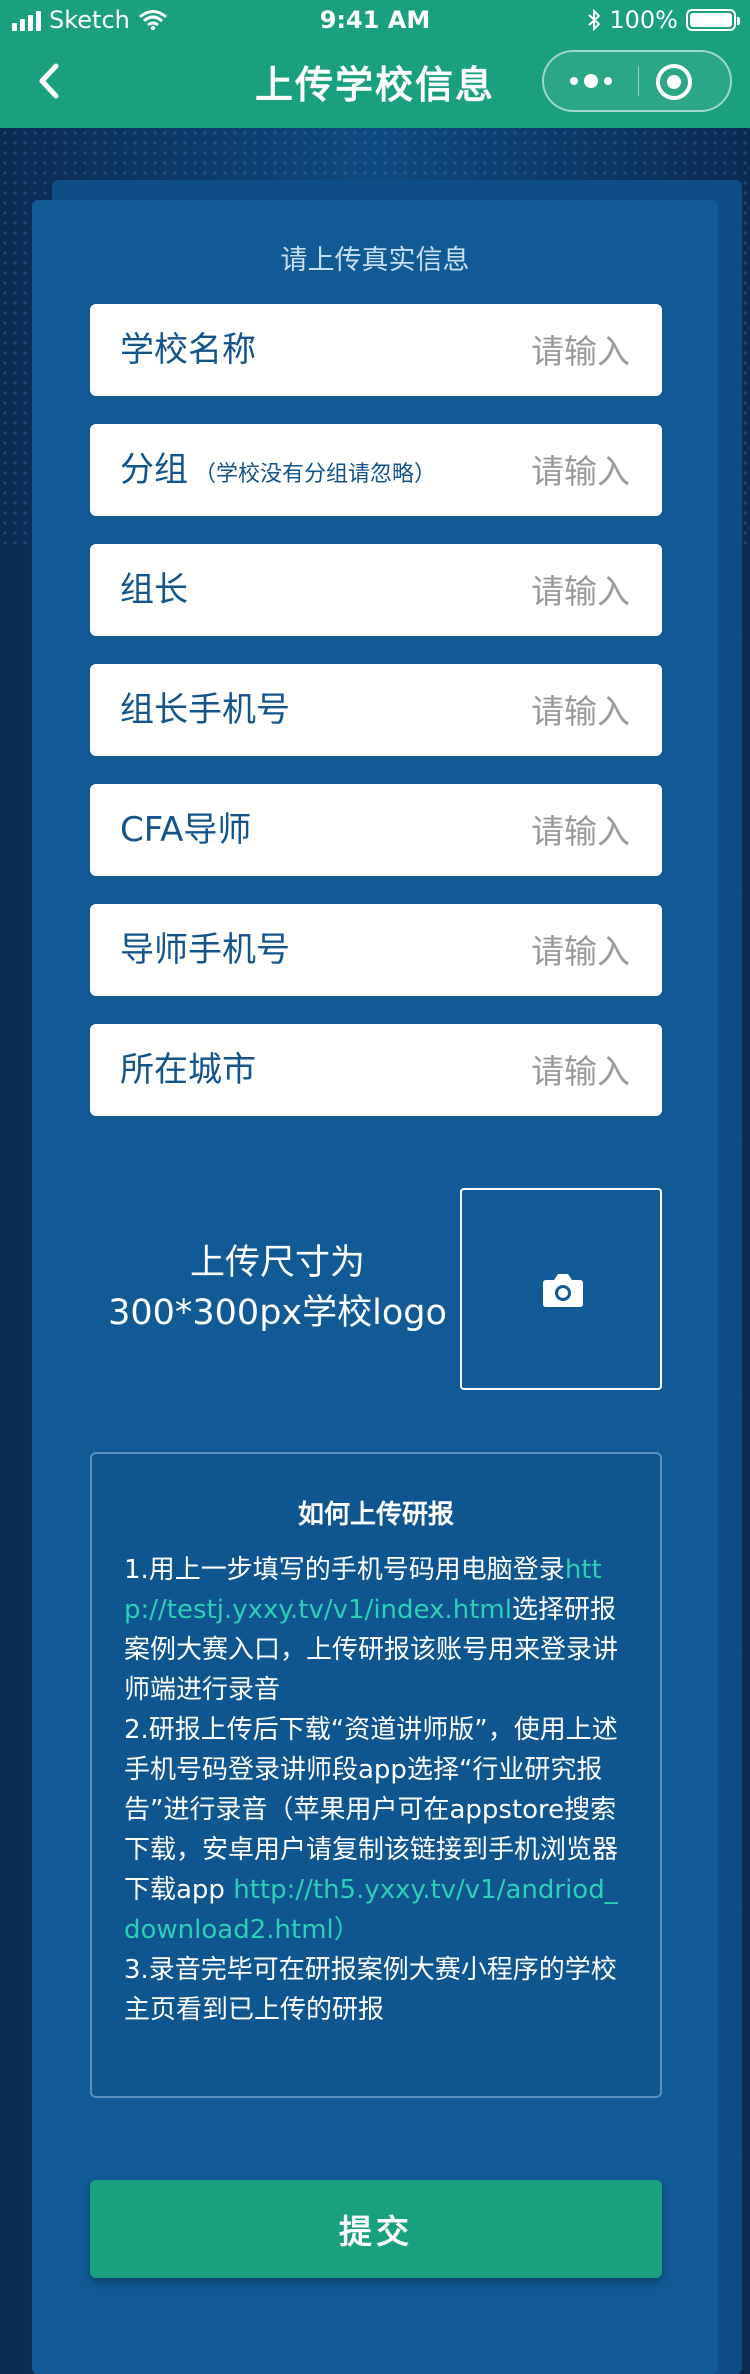 Image resolution: width=750 pixels, height=2374 pixels. What do you see at coordinates (277, 1263) in the screenshot?
I see `upload-line-1: 上传尺寸为` at bounding box center [277, 1263].